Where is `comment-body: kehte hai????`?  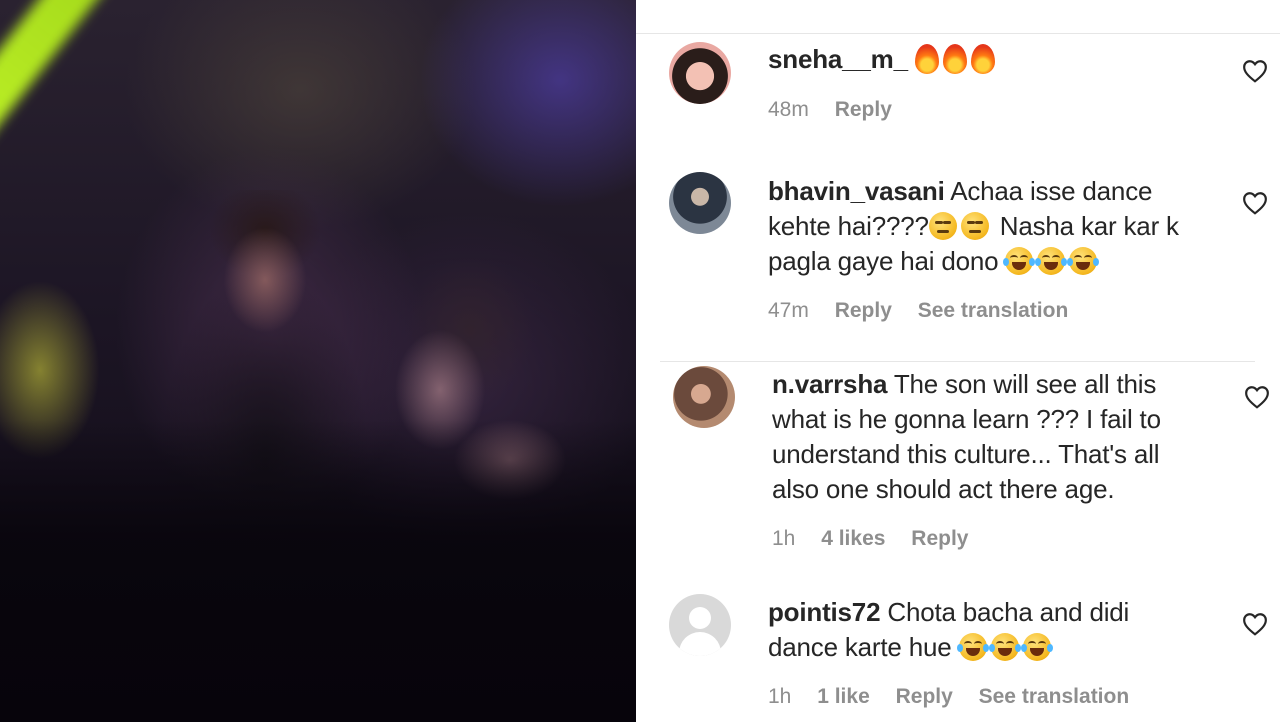 comment-body: kehte hai???? is located at coordinates (848, 226).